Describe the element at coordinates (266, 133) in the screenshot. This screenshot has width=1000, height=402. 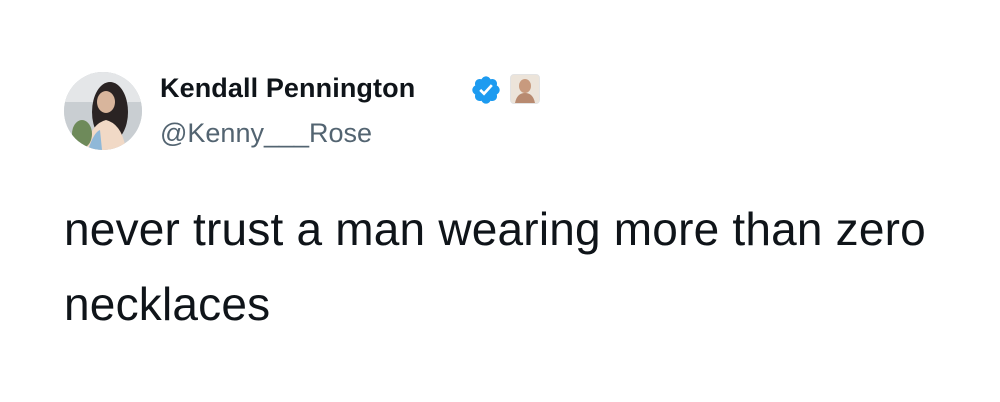
I see `author-handle: @Kenny___Rose` at that location.